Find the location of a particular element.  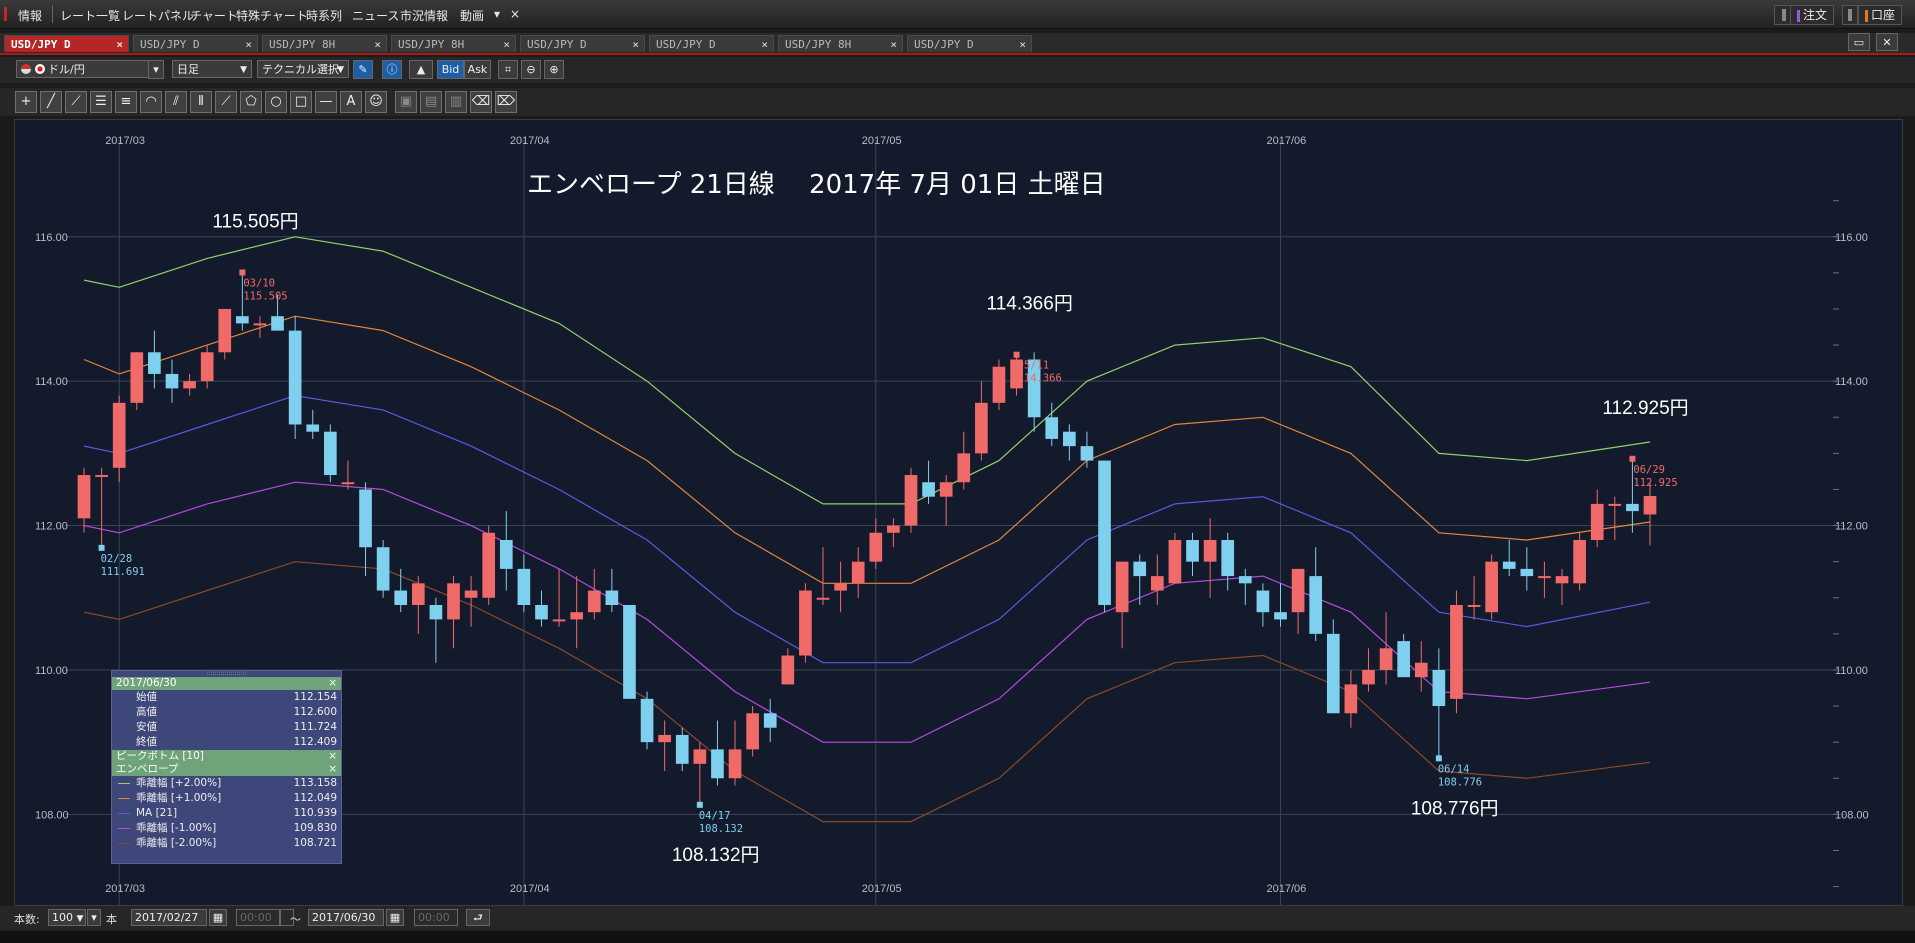

trendline-icon: ╱ is located at coordinates (51, 102).